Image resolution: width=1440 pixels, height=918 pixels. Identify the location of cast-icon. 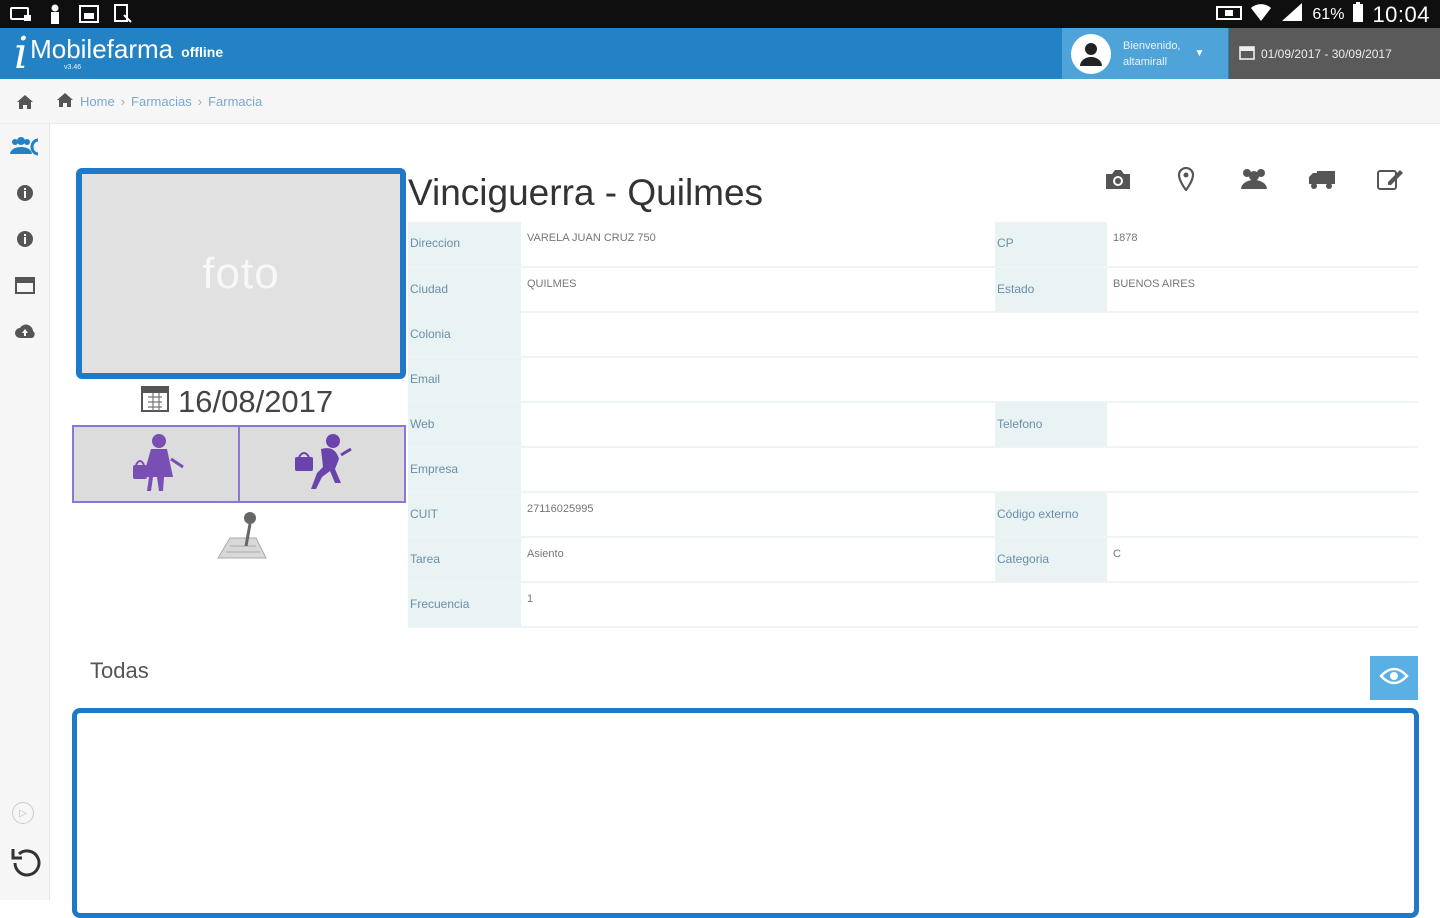
(21, 14).